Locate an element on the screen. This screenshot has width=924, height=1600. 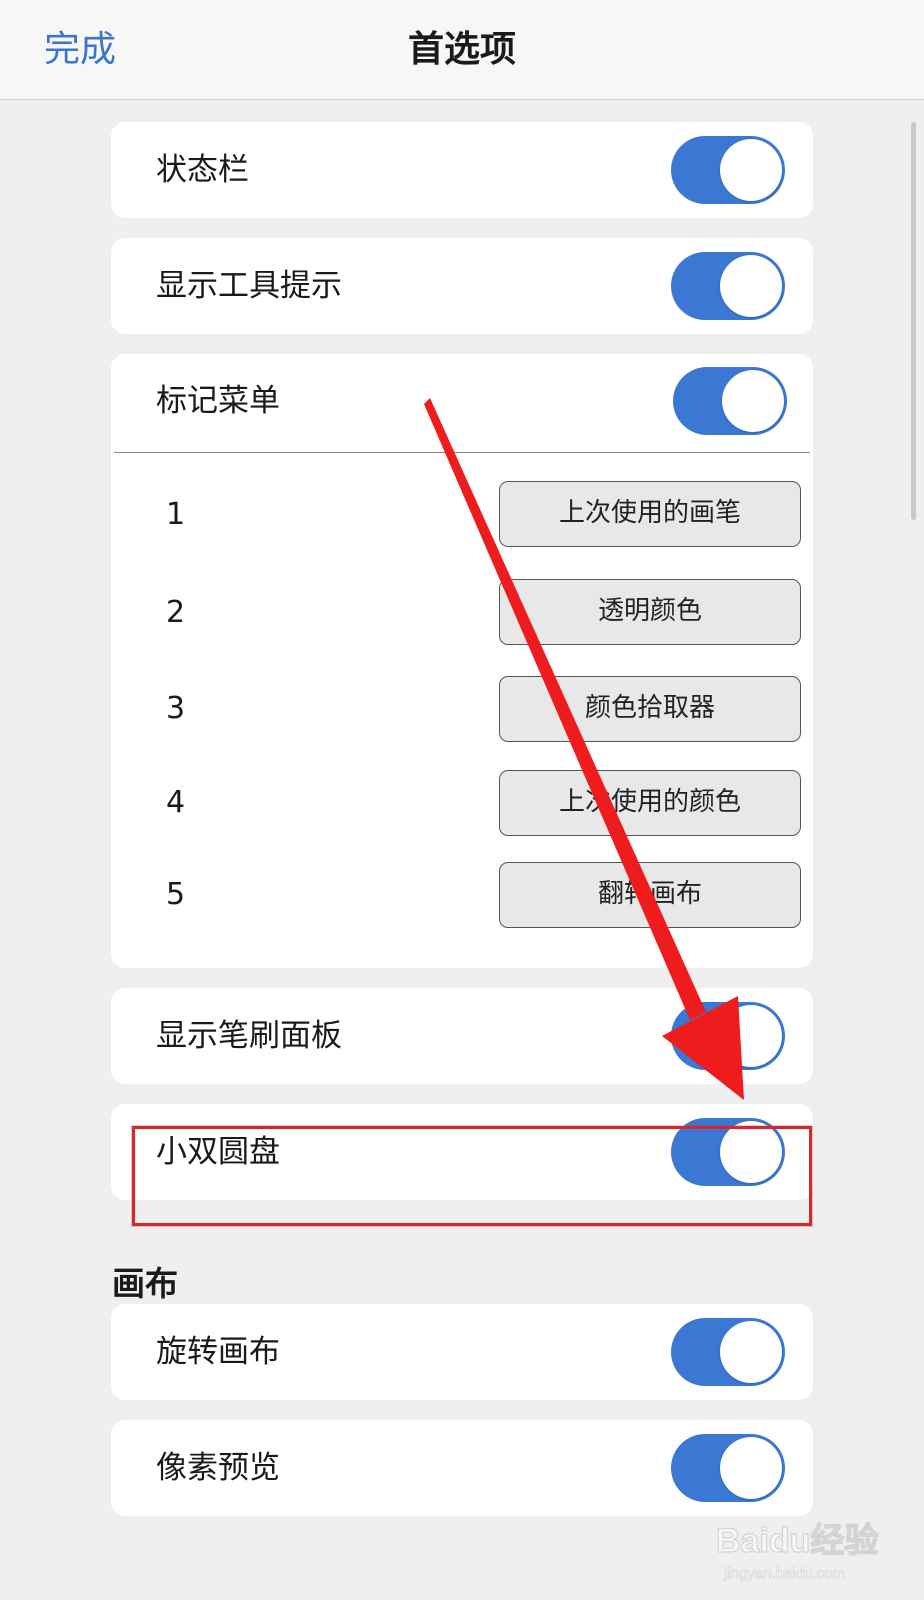
rotate-canvas-card: 旋转画布 is located at coordinates (462, 1352).